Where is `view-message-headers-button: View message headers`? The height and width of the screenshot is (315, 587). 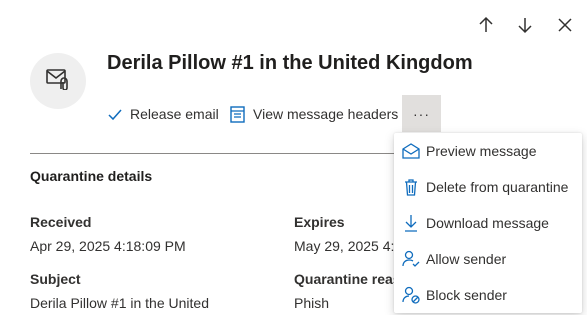 view-message-headers-button: View message headers is located at coordinates (314, 114).